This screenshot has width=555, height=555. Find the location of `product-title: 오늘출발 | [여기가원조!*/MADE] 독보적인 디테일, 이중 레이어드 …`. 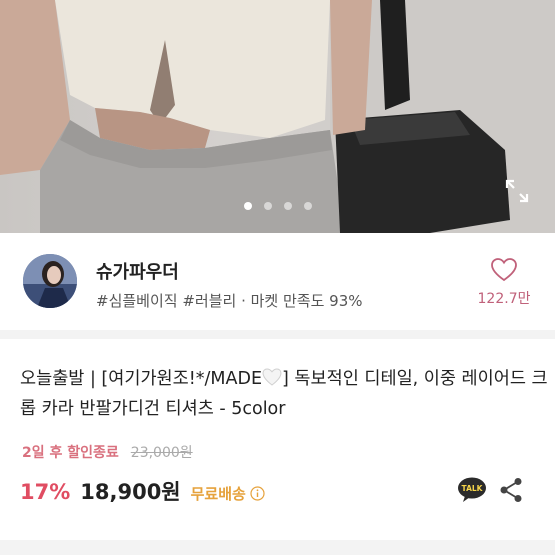

product-title: 오늘출발 | [여기가원조!*/MADE] 독보적인 디테일, 이중 레이어드 … is located at coordinates (285, 394).